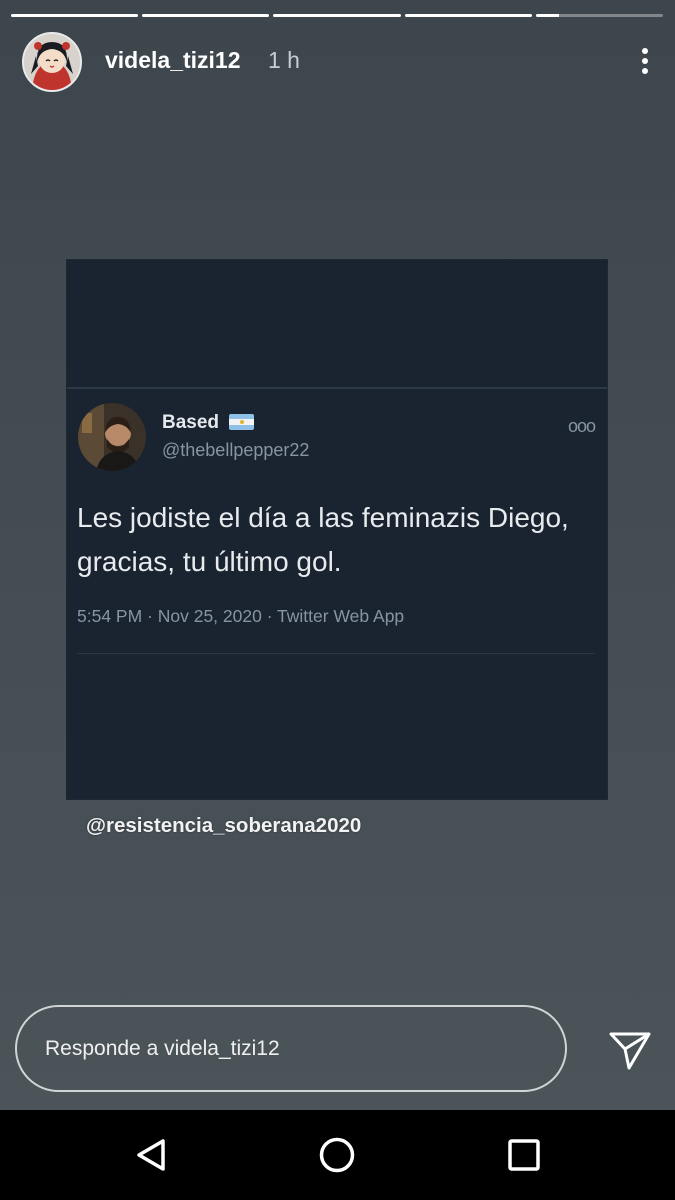 The image size is (675, 1200). I want to click on nav-back-icon, so click(151, 1155).